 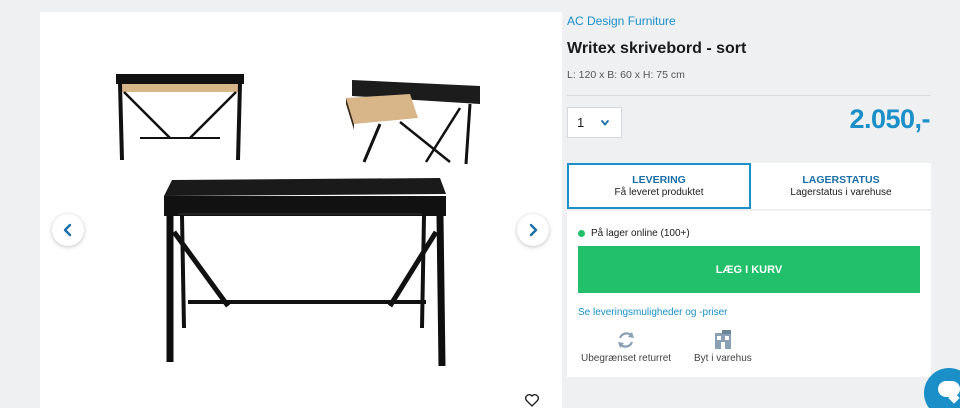 I want to click on product-title: Writex skrivebord - sort, so click(x=657, y=48).